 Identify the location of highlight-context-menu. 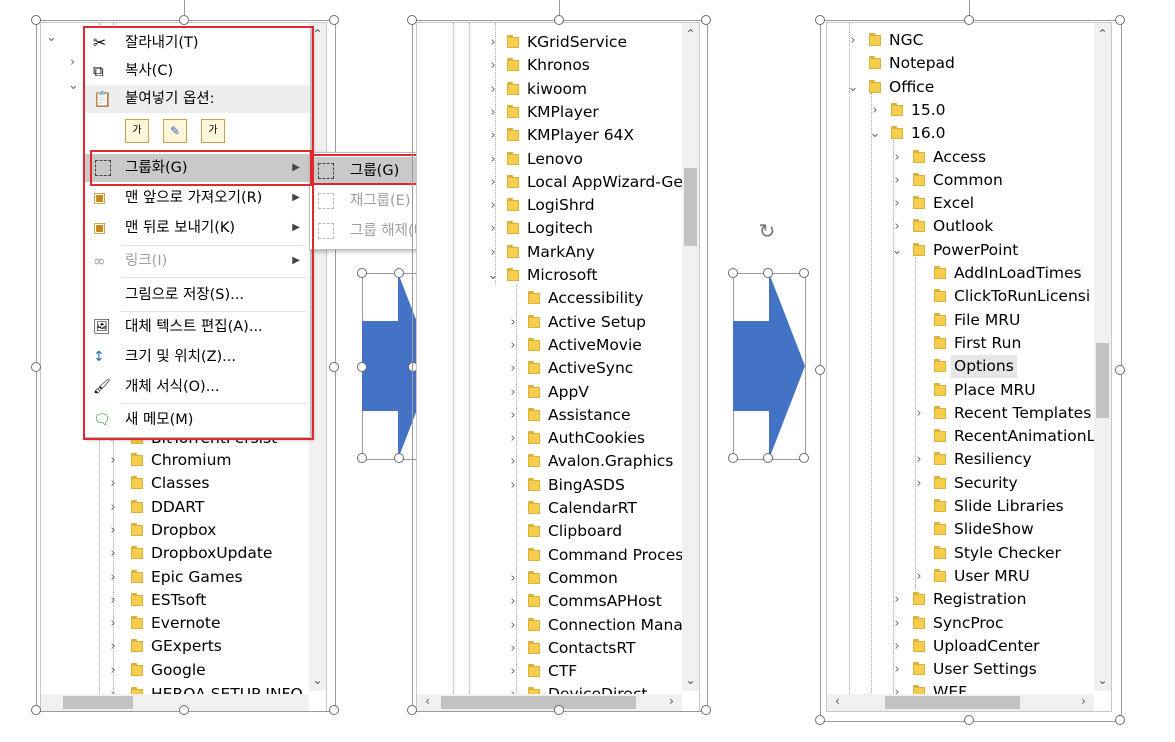
(198, 233).